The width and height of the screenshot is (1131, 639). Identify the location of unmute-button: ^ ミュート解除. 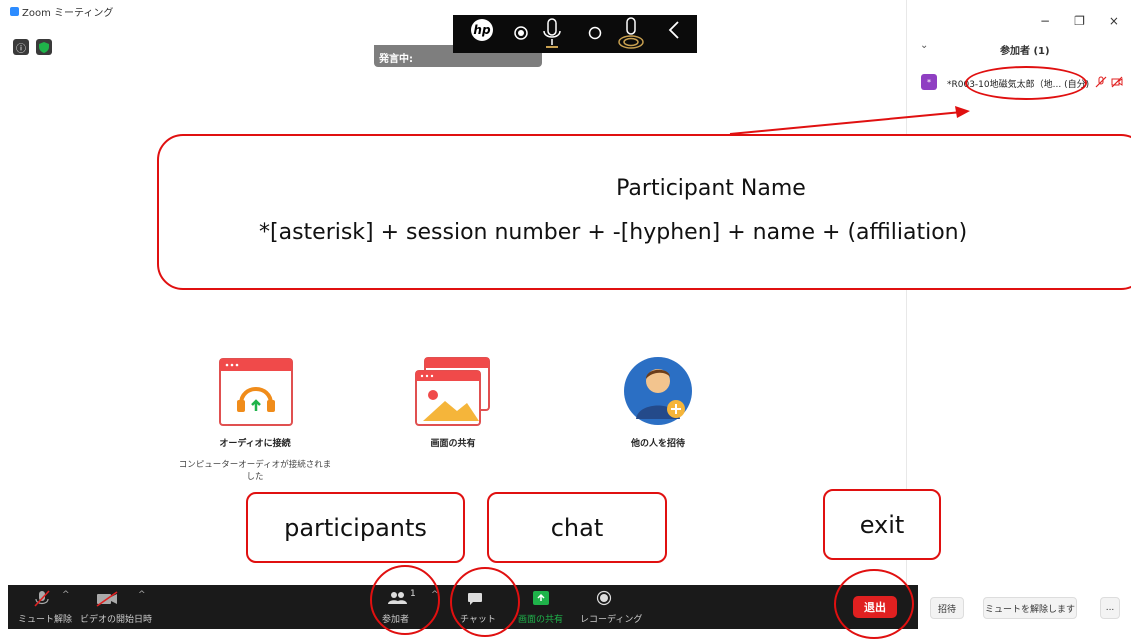
(44, 607).